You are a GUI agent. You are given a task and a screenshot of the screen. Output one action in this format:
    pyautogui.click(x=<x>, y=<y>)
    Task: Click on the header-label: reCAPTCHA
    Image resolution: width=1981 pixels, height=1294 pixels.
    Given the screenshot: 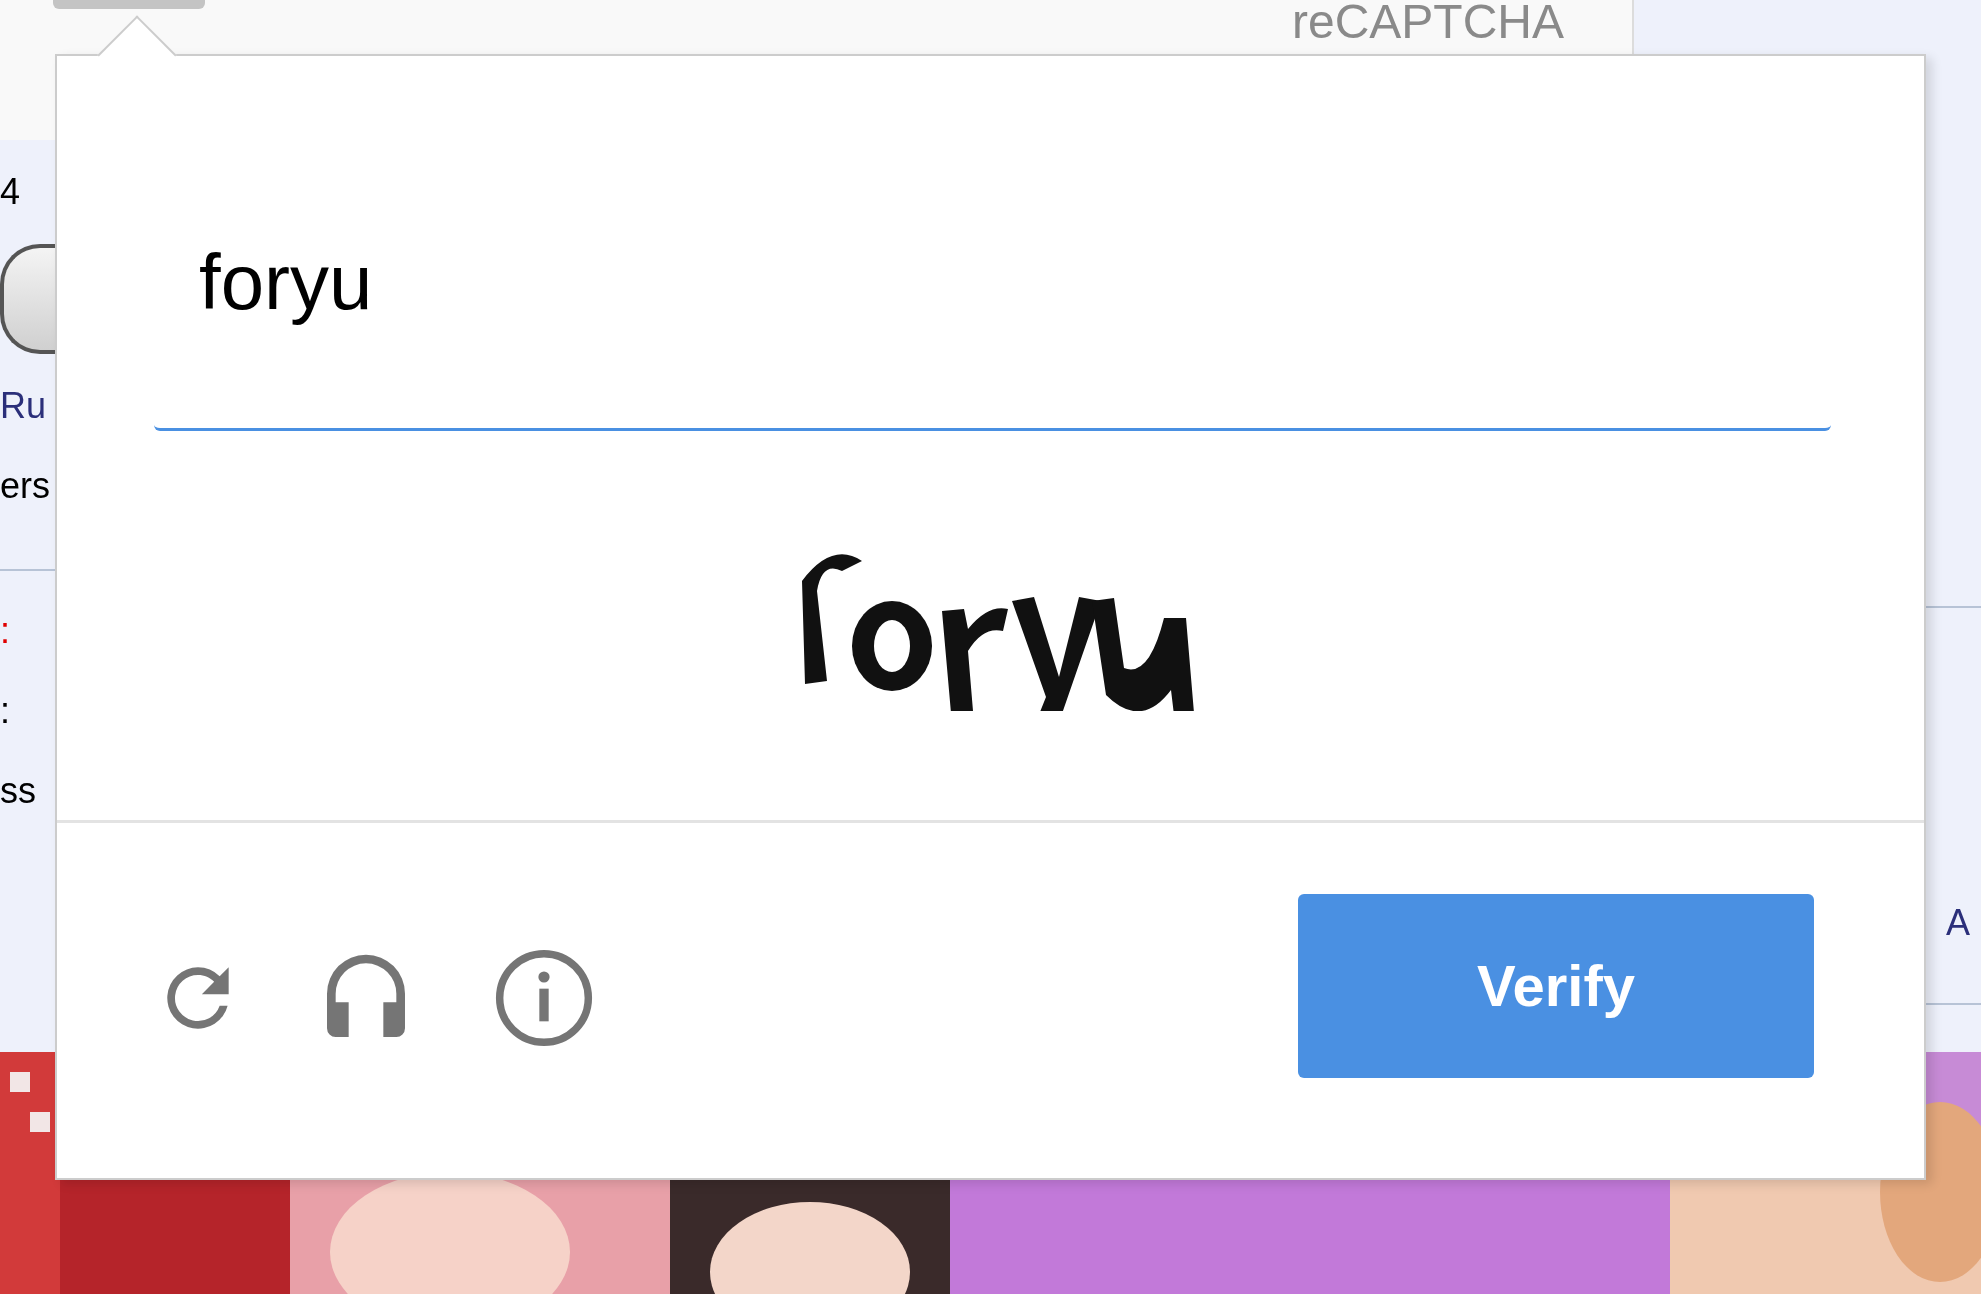 What is the action you would take?
    pyautogui.click(x=1427, y=25)
    